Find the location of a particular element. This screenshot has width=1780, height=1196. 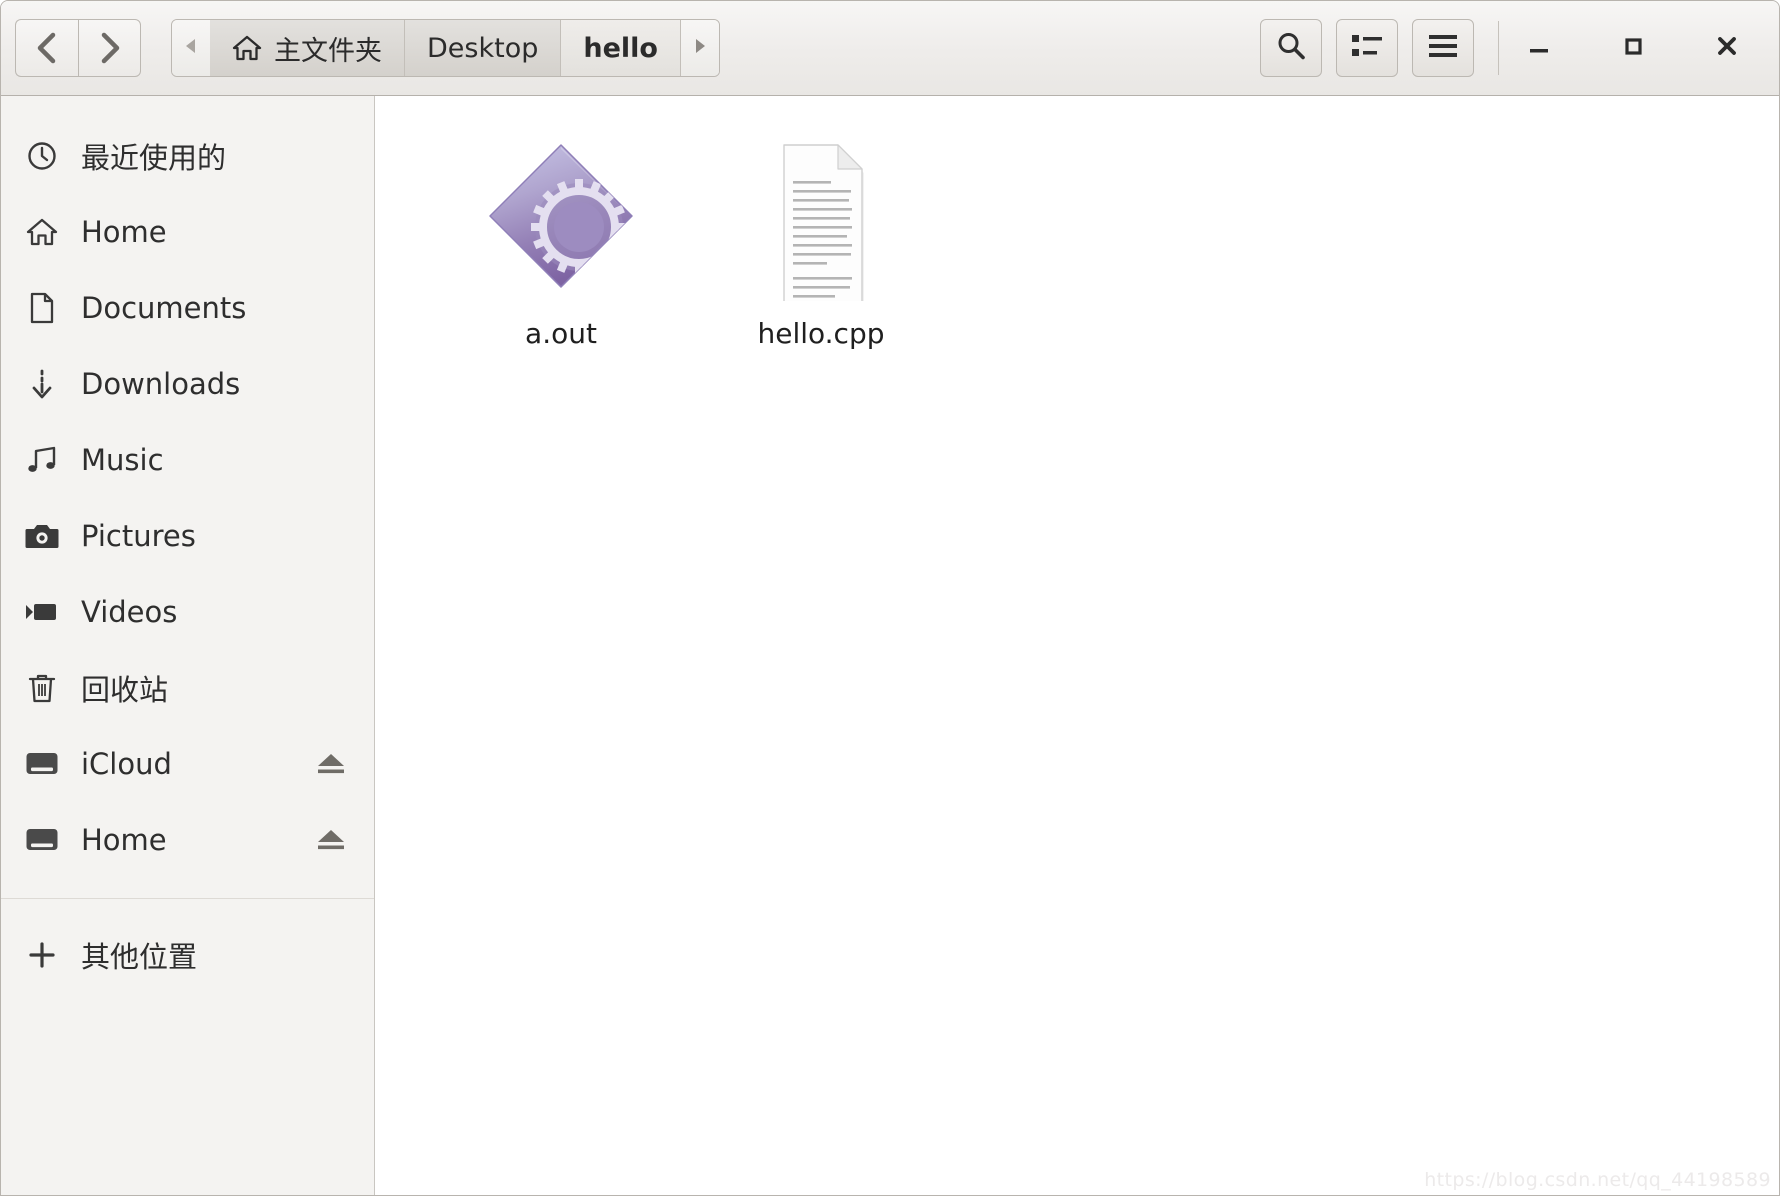

sidebar-item-trash: 回收站 is located at coordinates (187, 688).